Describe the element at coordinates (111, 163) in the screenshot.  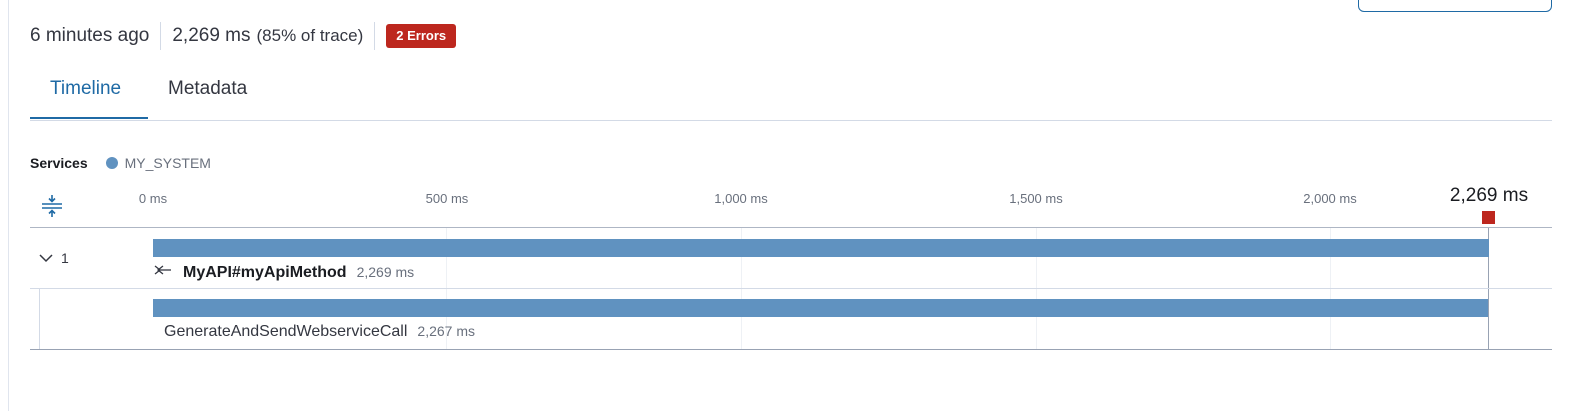
I see `service-color-dot` at that location.